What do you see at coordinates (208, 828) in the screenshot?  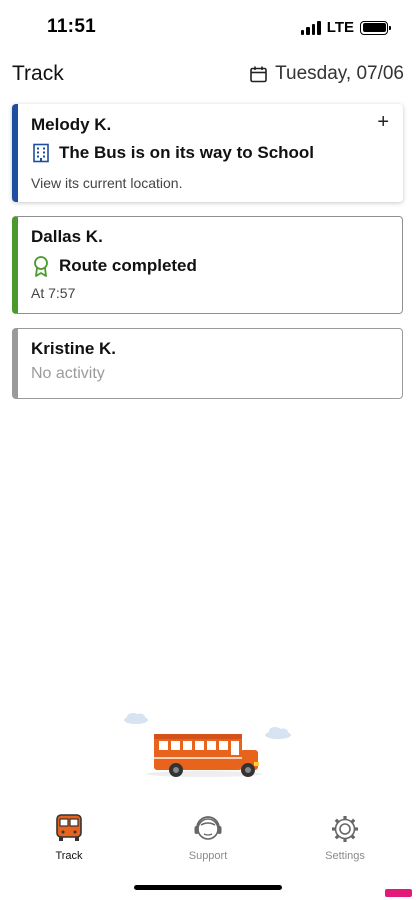 I see `headset-icon` at bounding box center [208, 828].